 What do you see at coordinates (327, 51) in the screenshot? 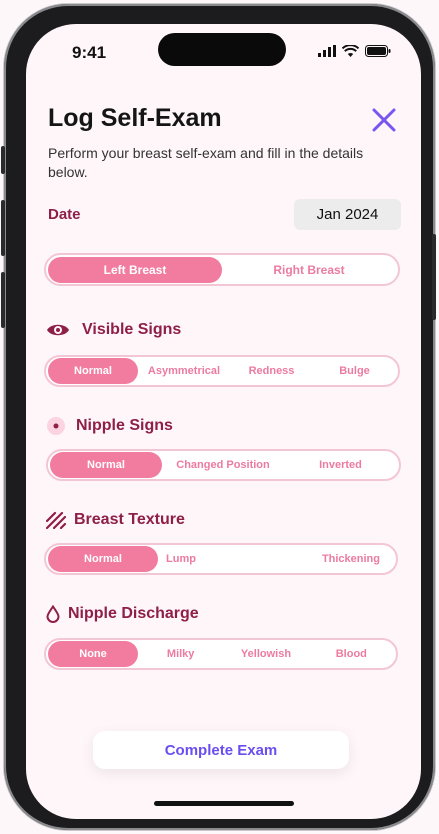
I see `signal-icon` at bounding box center [327, 51].